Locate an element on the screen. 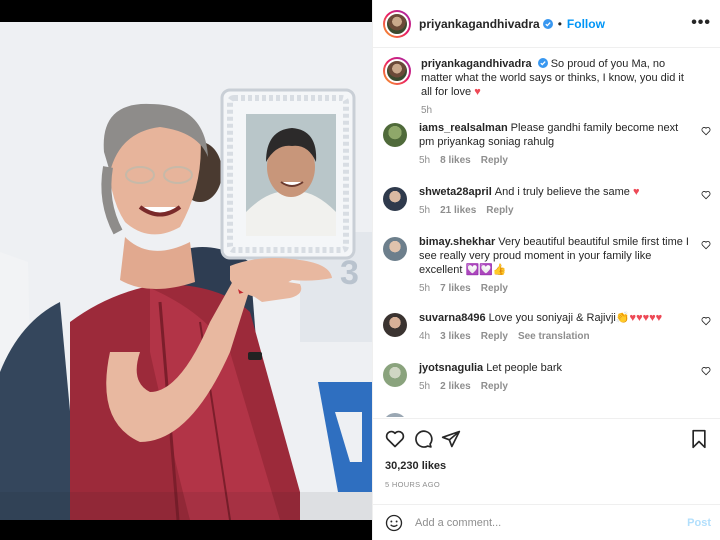 This screenshot has width=720, height=540. caption-time: 5h is located at coordinates (427, 110).